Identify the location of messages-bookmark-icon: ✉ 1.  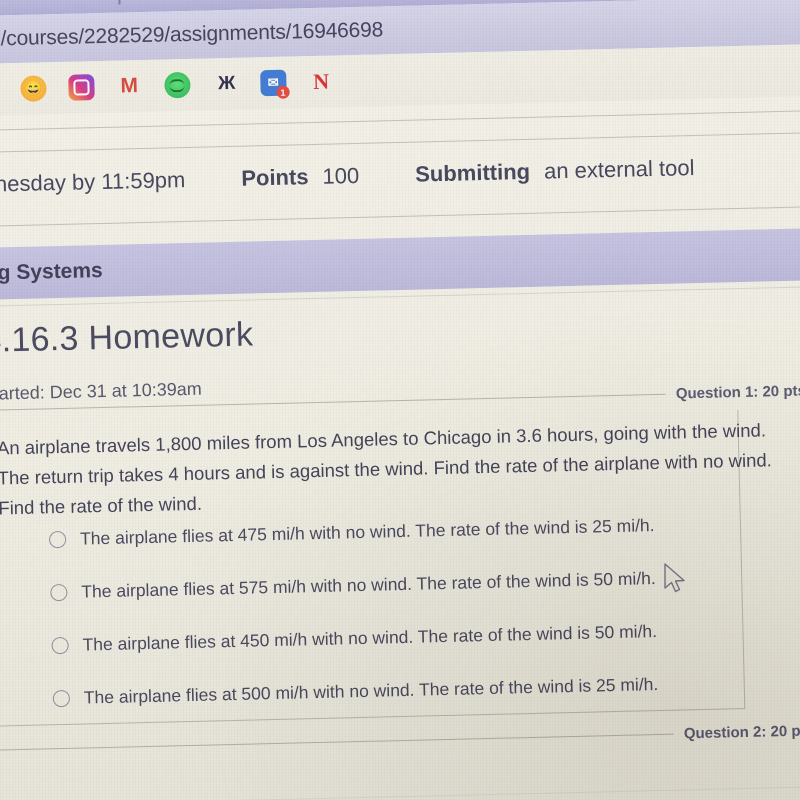
(274, 84).